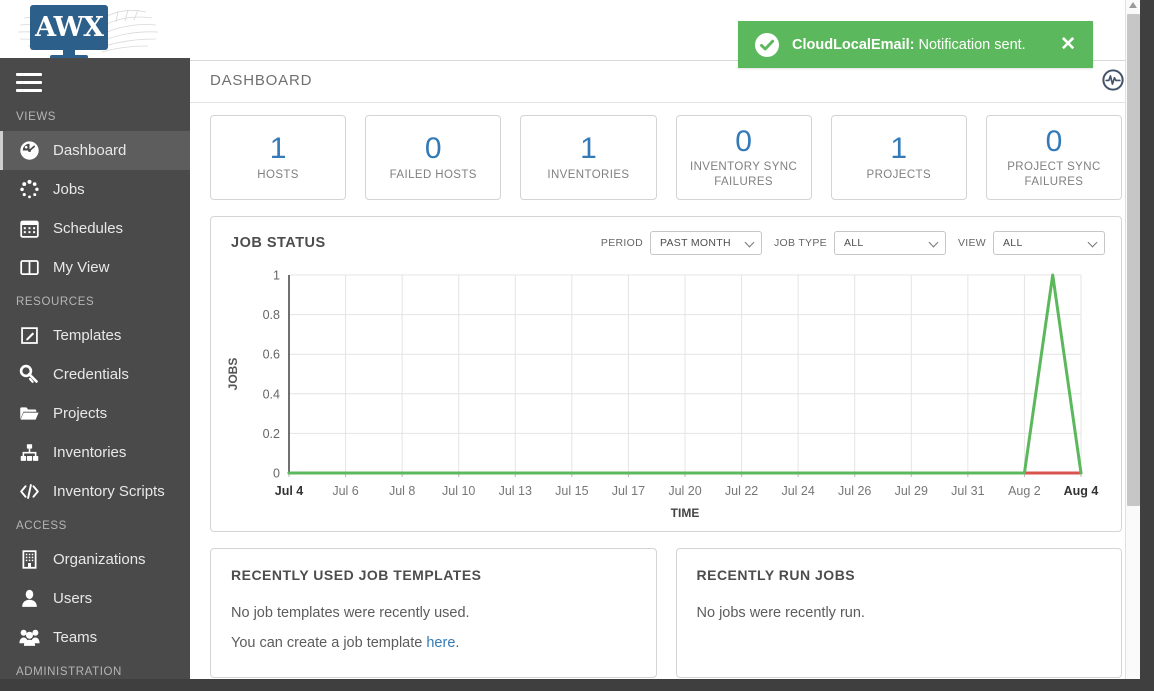 Image resolution: width=1154 pixels, height=691 pixels. What do you see at coordinates (402, 491) in the screenshot?
I see `svg-text: Jul 8` at bounding box center [402, 491].